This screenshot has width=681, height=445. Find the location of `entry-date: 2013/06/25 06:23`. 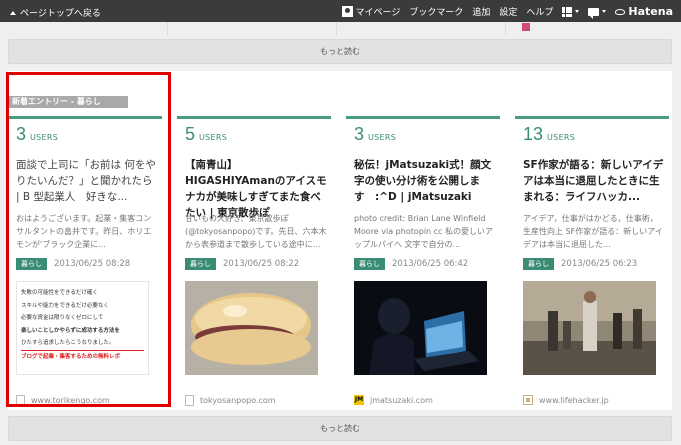

entry-date: 2013/06/25 06:23 is located at coordinates (599, 264).